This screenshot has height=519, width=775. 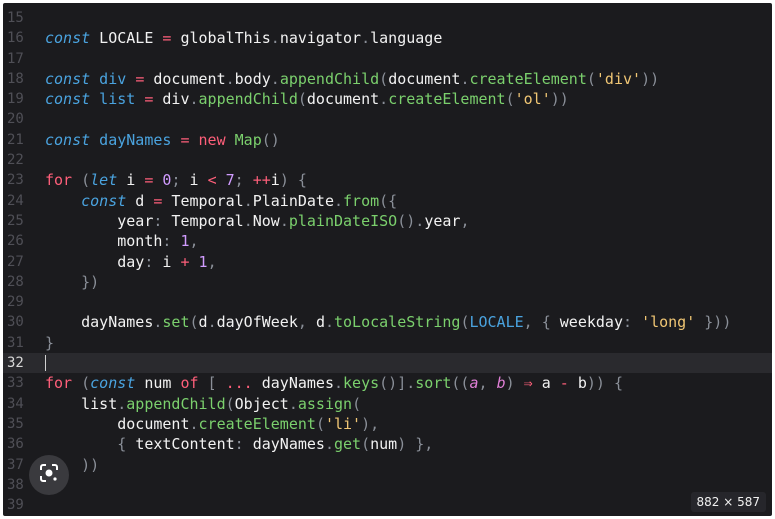 What do you see at coordinates (212, 180) in the screenshot?
I see `code-token: <` at bounding box center [212, 180].